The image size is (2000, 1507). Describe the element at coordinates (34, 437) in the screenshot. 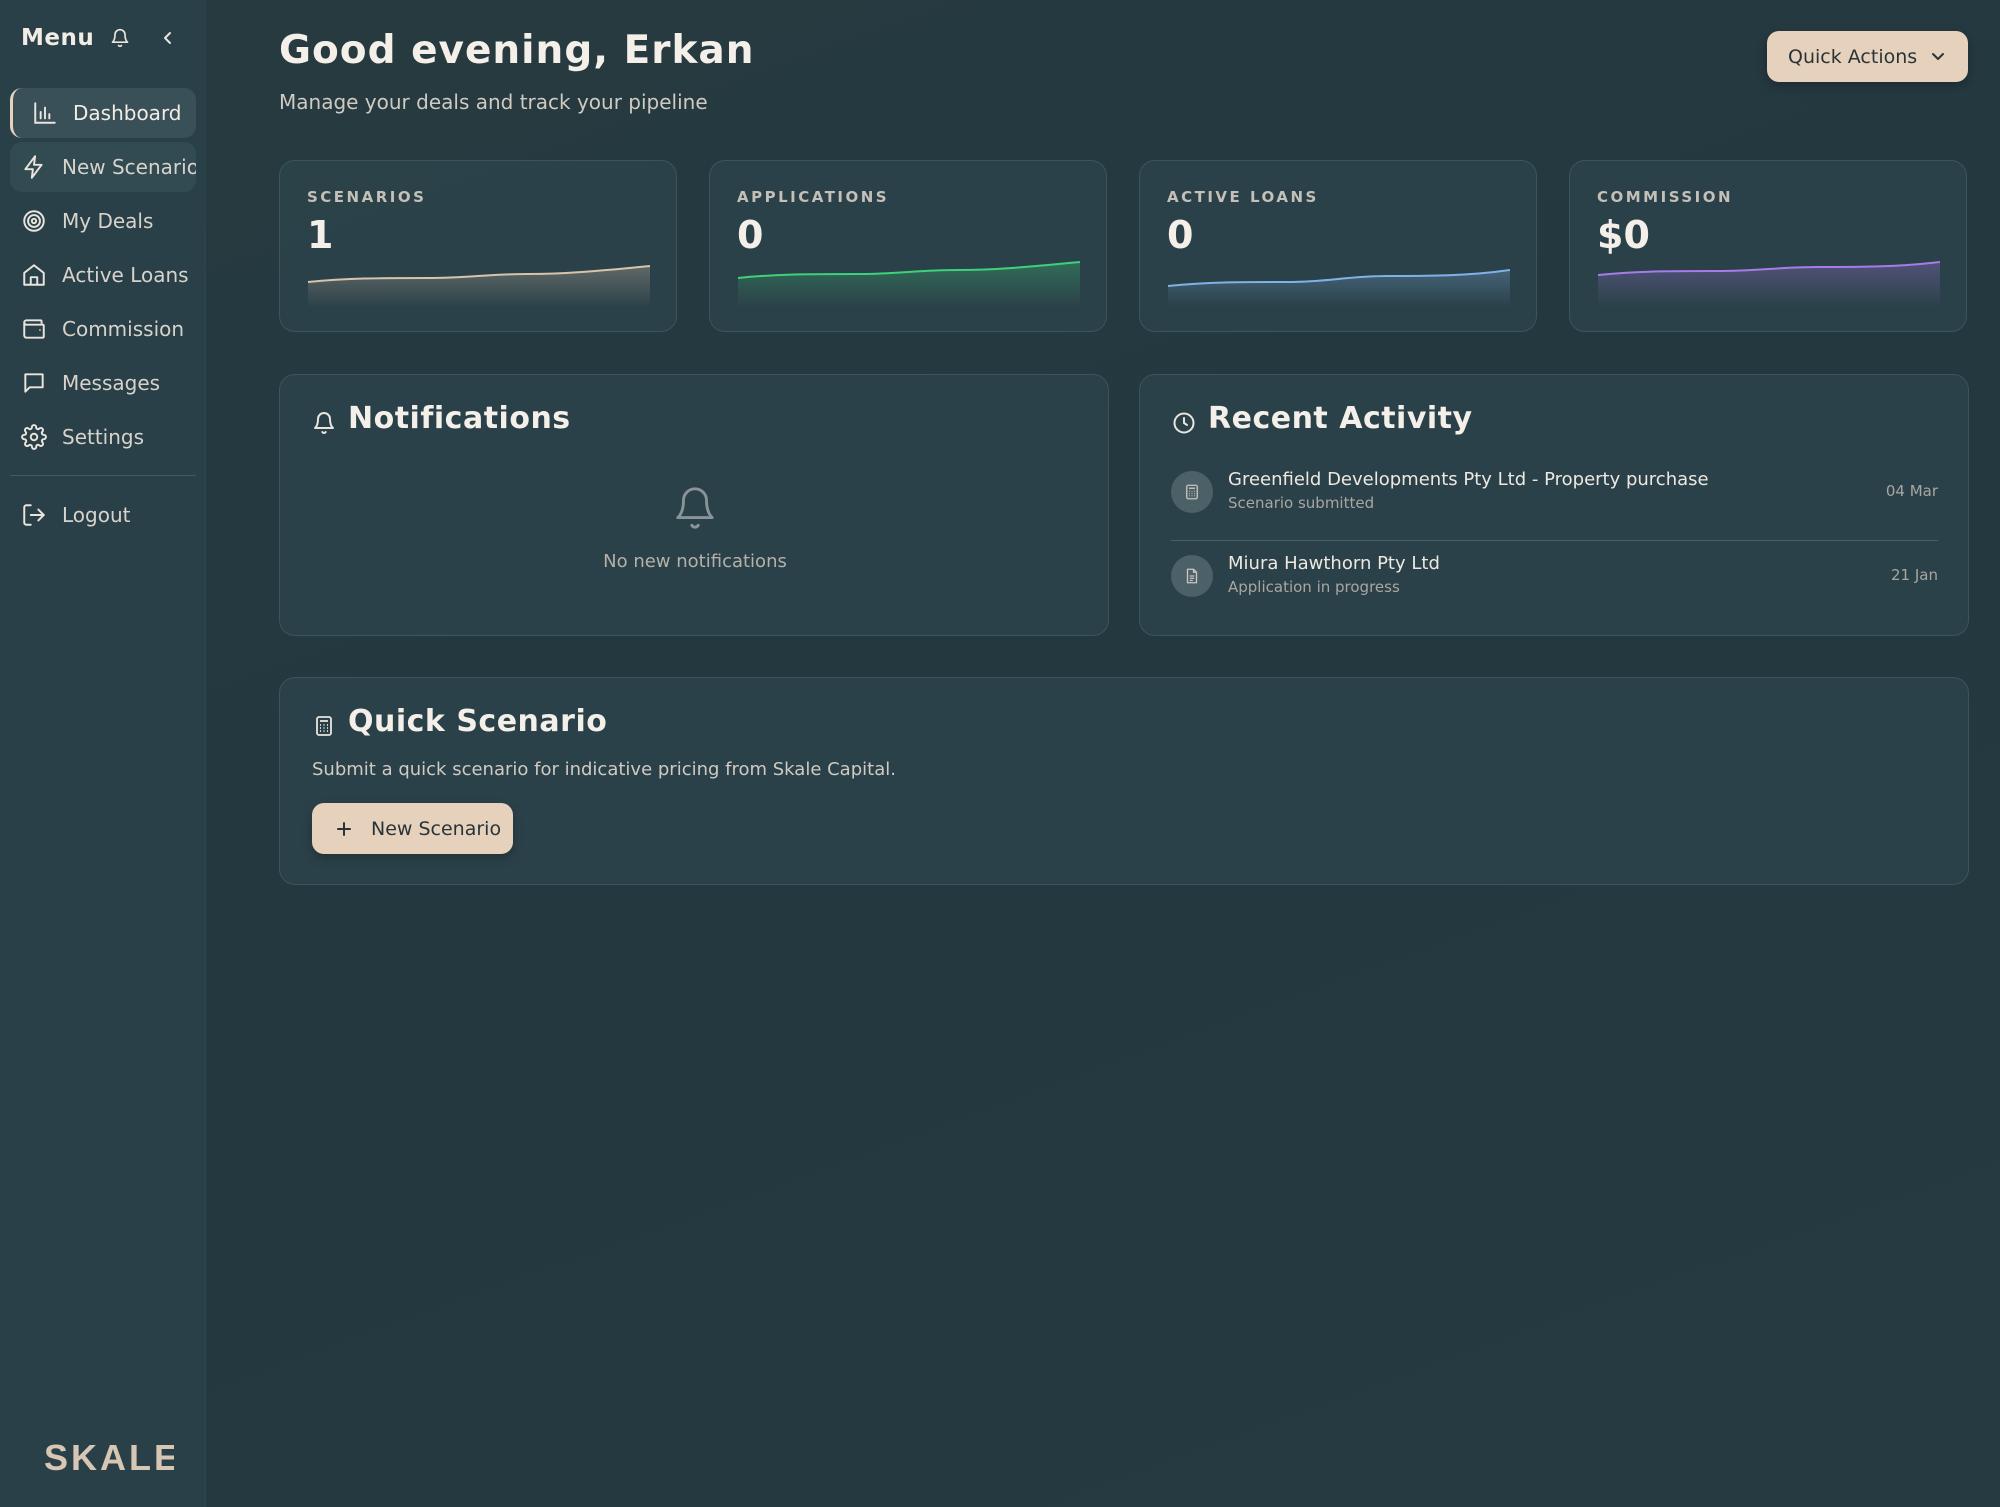

I see `gear-icon` at that location.